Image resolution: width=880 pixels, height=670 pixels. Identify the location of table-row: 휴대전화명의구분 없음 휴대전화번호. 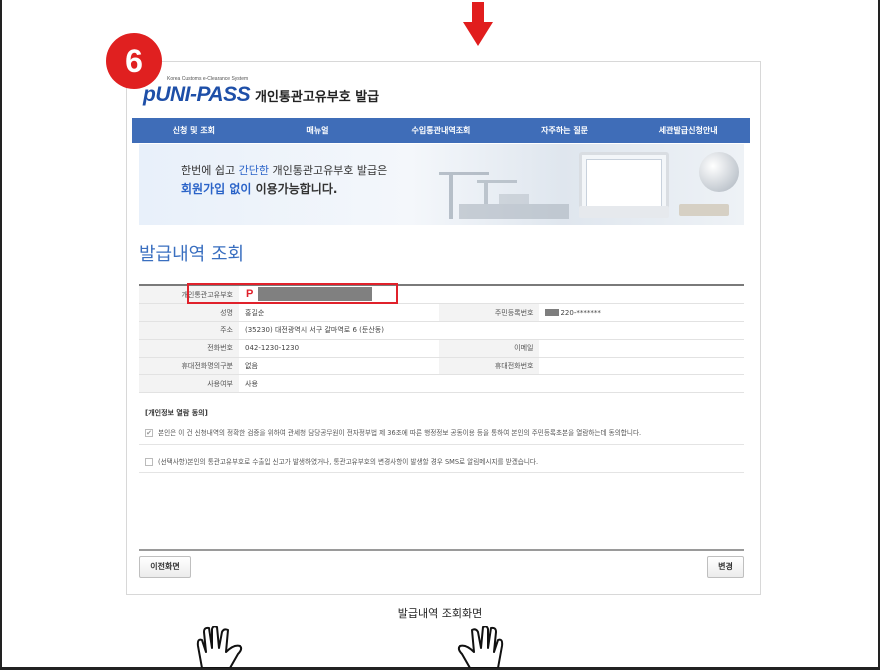
(441, 366).